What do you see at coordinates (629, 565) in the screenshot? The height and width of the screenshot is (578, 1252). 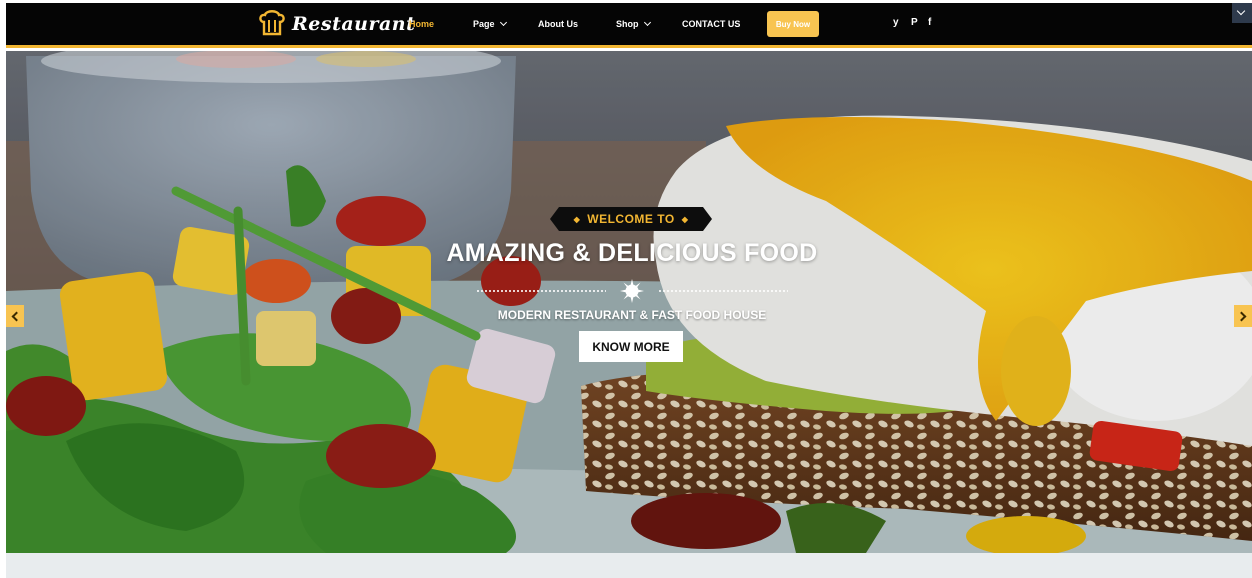 I see `plate-edge-strip` at bounding box center [629, 565].